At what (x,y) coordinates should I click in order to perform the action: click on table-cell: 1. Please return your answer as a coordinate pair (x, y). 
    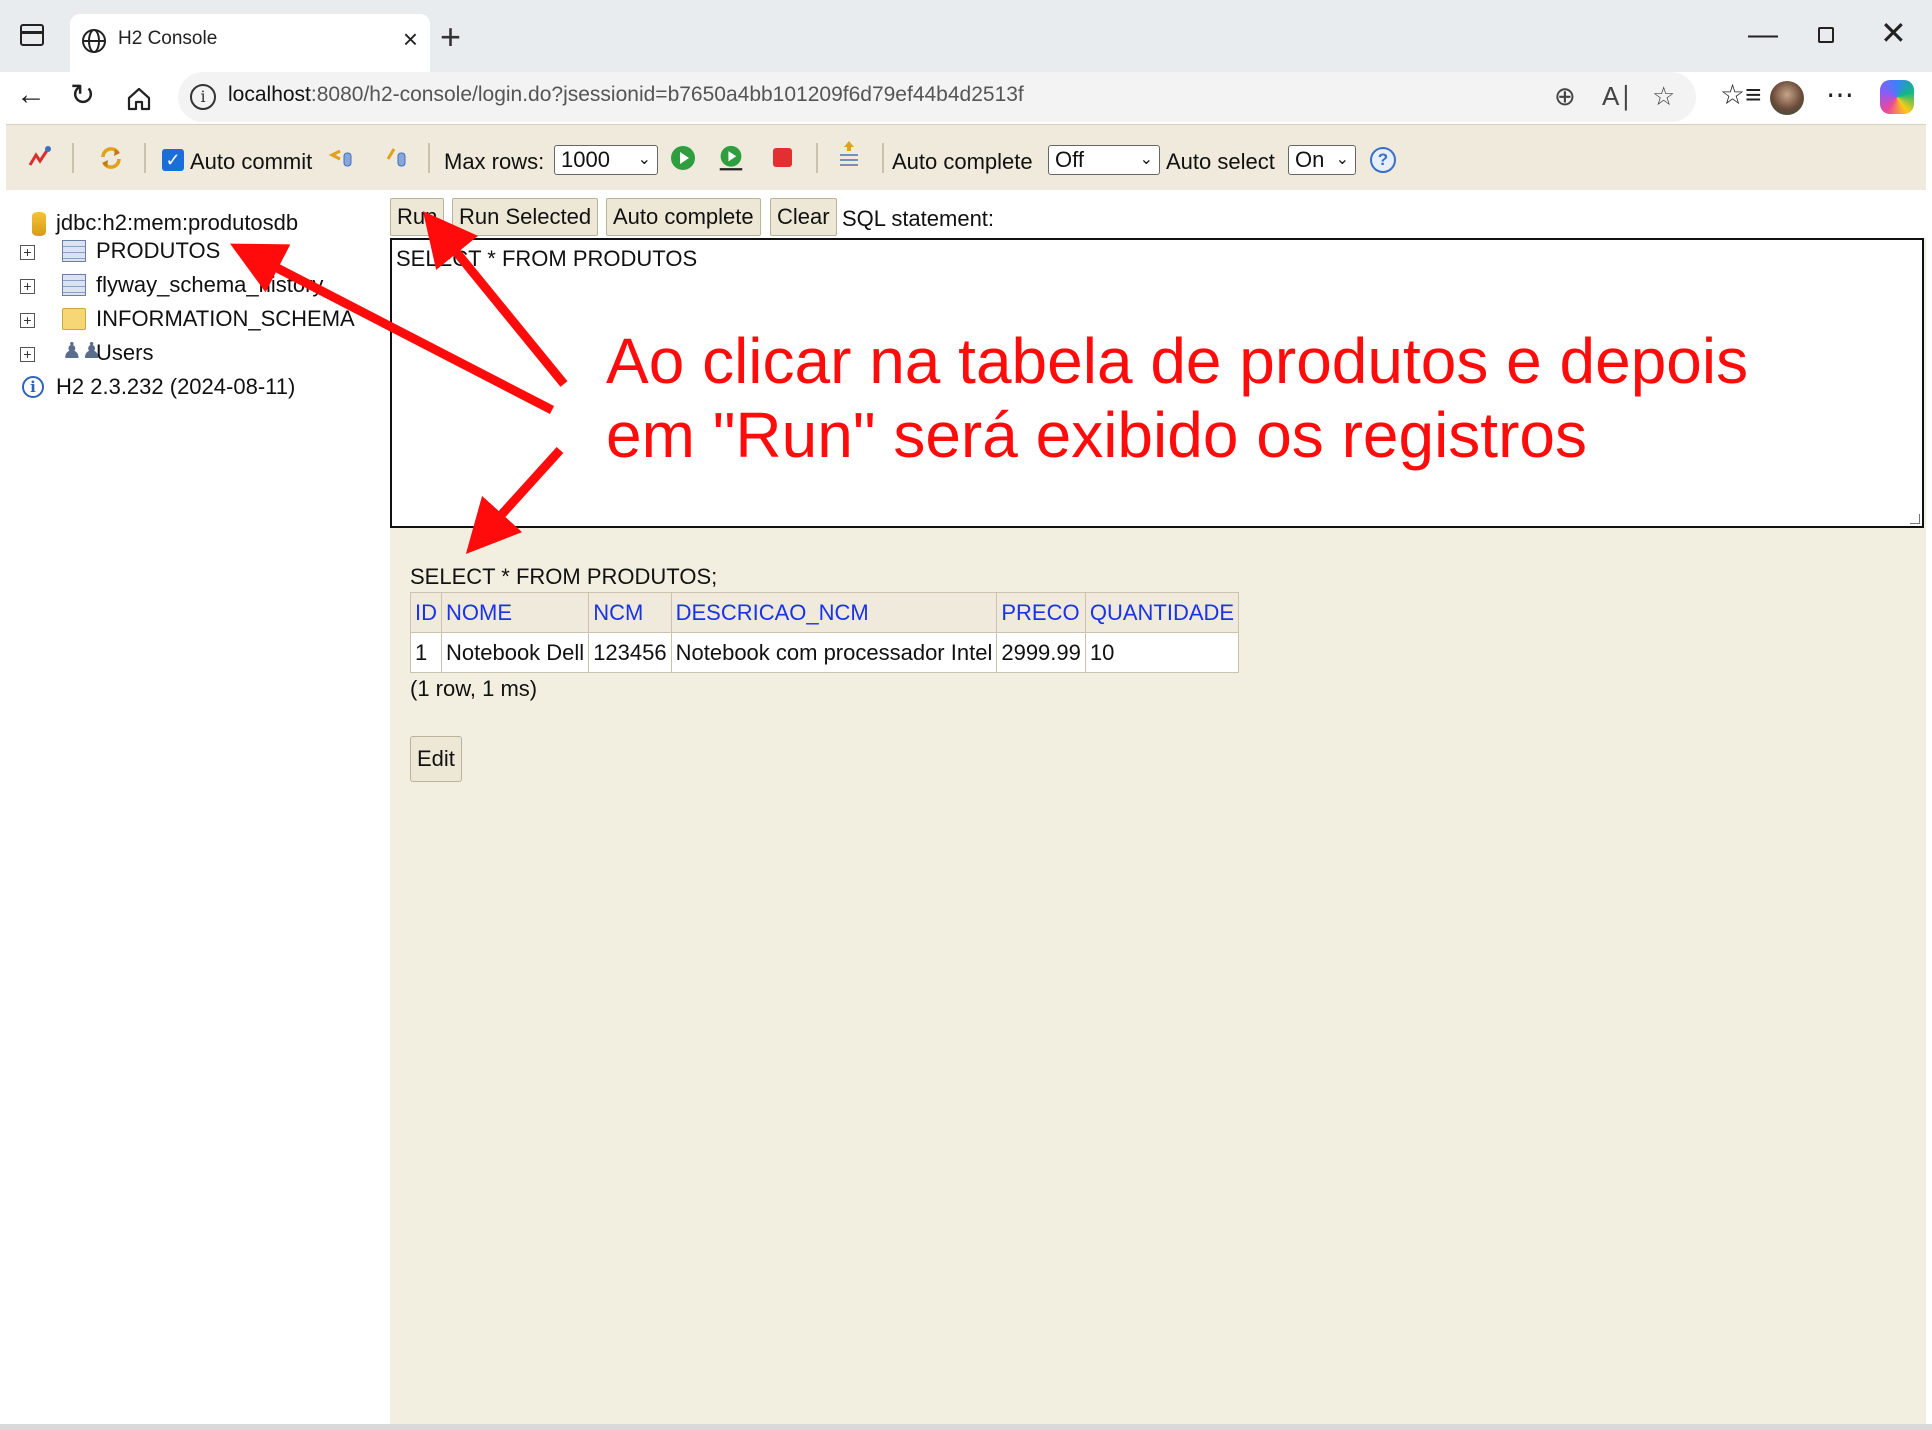
    Looking at the image, I should click on (426, 652).